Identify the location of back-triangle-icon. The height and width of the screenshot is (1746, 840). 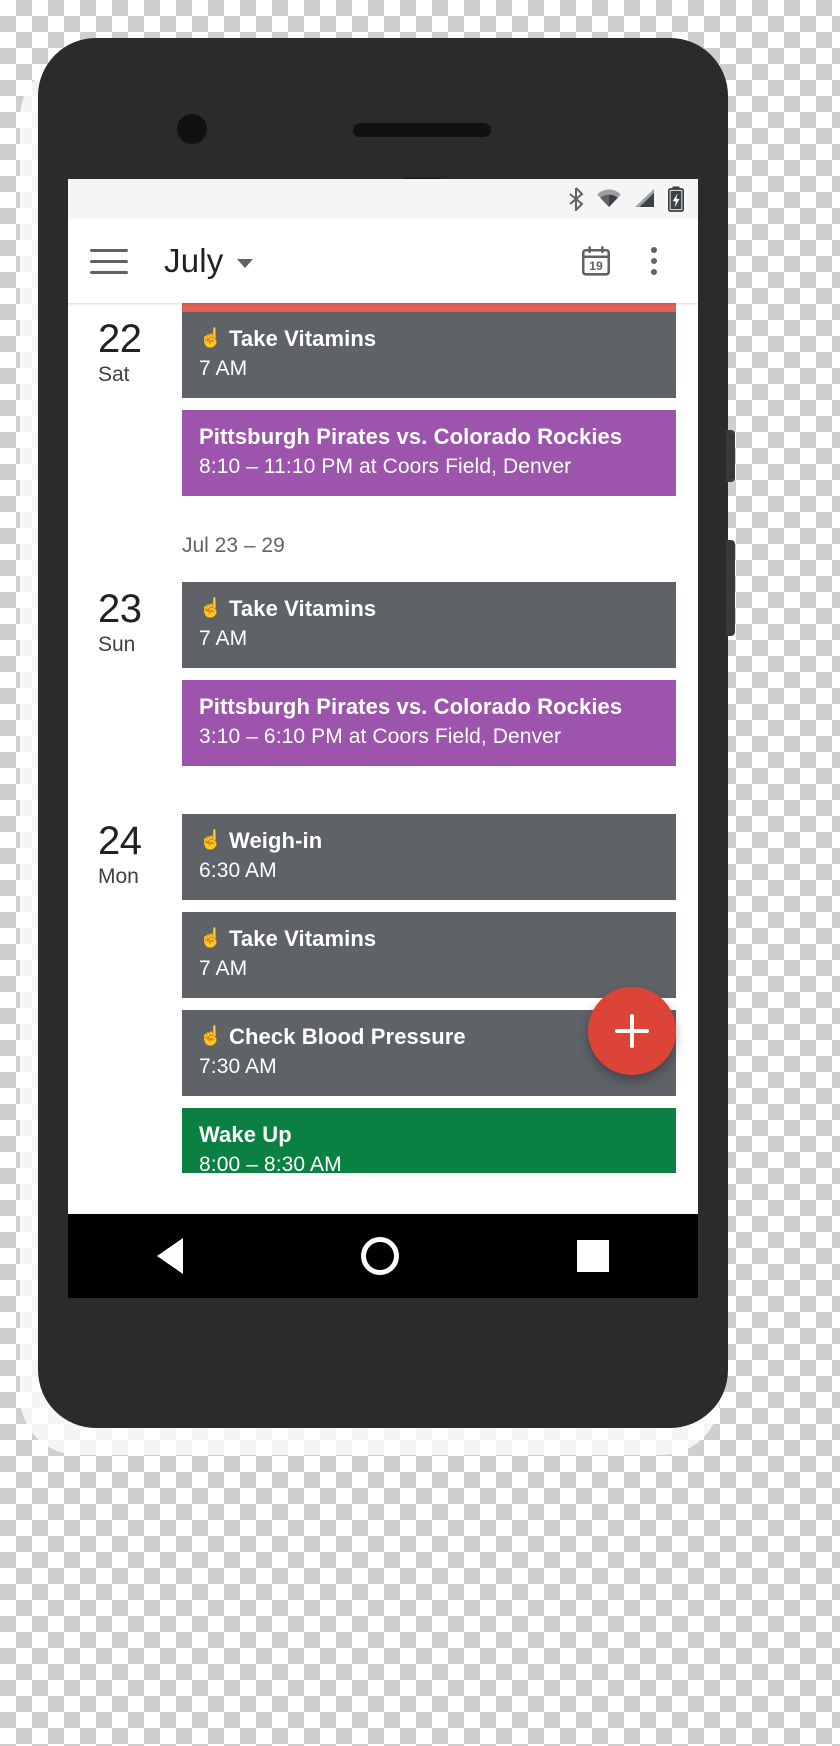
(170, 1256).